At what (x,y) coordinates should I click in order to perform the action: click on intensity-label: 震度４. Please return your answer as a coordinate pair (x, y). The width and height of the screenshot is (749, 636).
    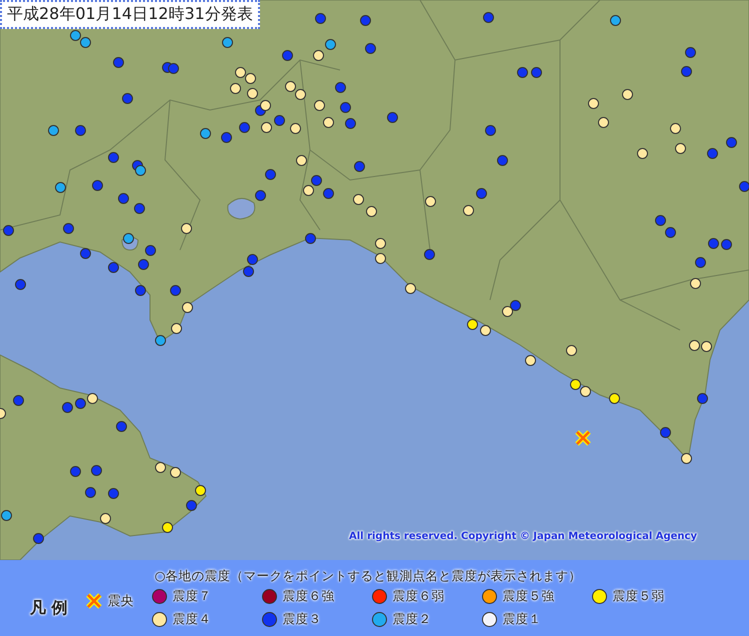
    Looking at the image, I should click on (192, 619).